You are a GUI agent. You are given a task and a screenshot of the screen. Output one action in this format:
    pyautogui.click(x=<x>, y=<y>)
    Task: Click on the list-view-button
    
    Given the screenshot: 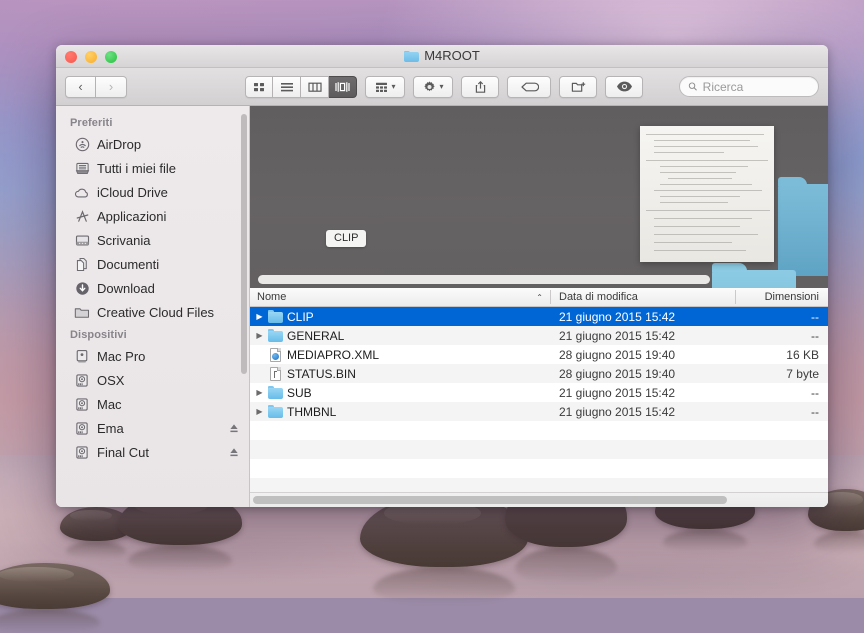 What is the action you would take?
    pyautogui.click(x=287, y=86)
    